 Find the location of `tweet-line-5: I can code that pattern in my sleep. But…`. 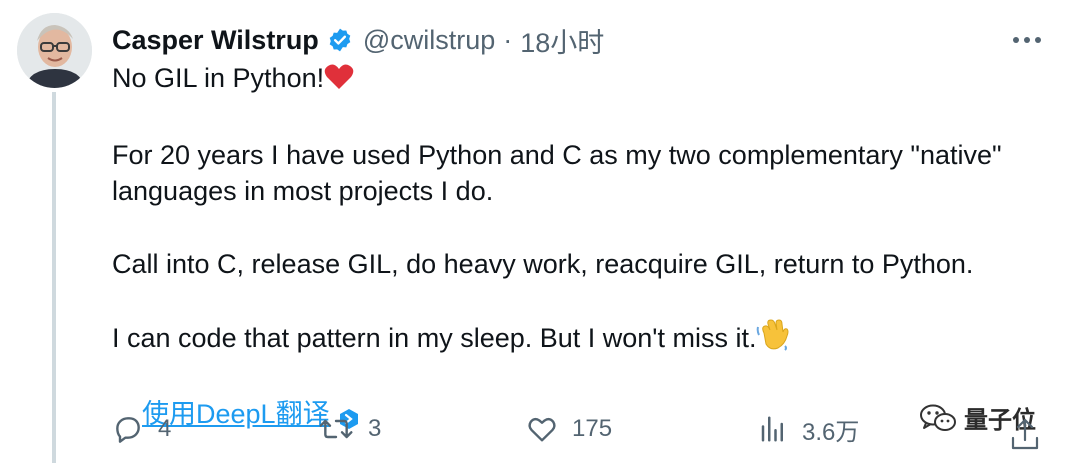

tweet-line-5: I can code that pattern in my sleep. But… is located at coordinates (582, 339).